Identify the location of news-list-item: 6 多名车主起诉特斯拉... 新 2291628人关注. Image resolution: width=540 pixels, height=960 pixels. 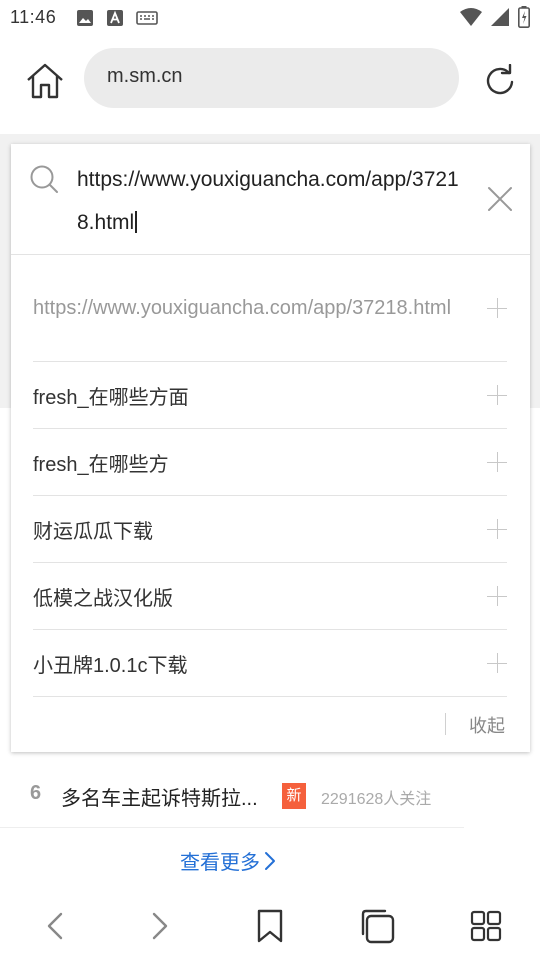
(232, 795).